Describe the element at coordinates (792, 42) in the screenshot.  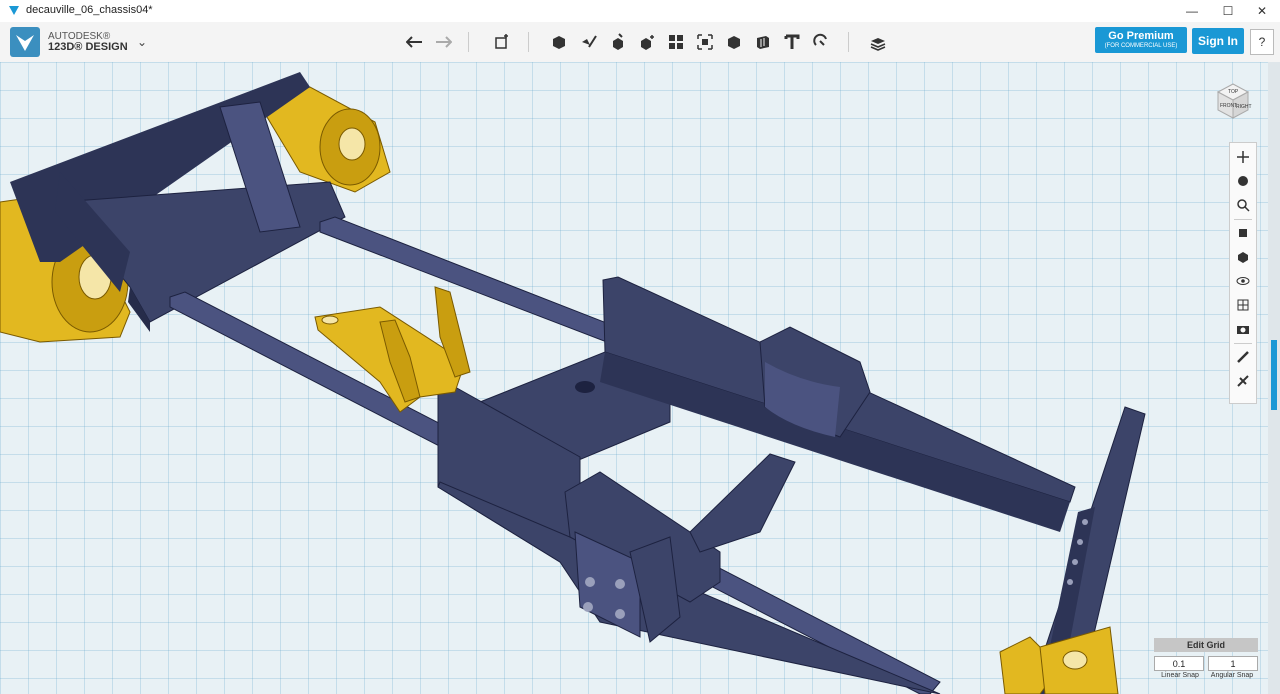
I see `text-icon` at that location.